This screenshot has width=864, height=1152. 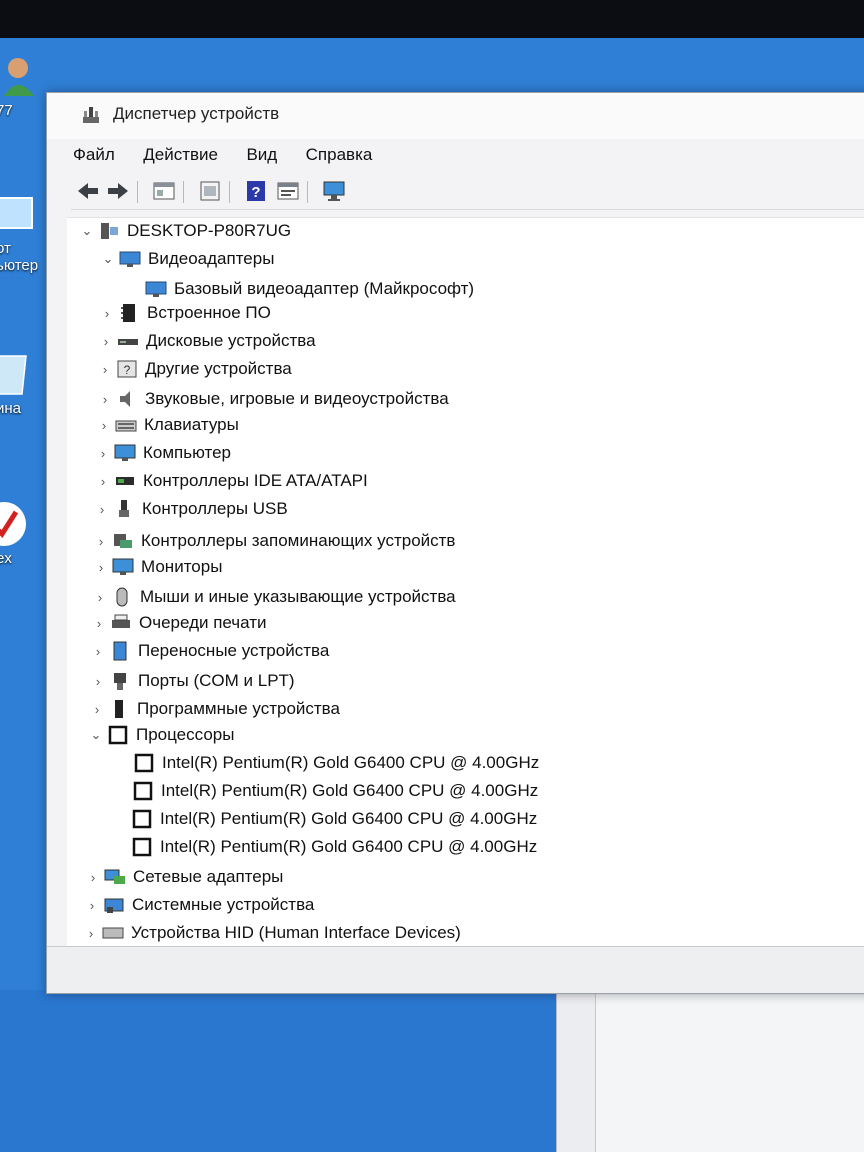 I want to click on show-hidden-button, so click(x=210, y=191).